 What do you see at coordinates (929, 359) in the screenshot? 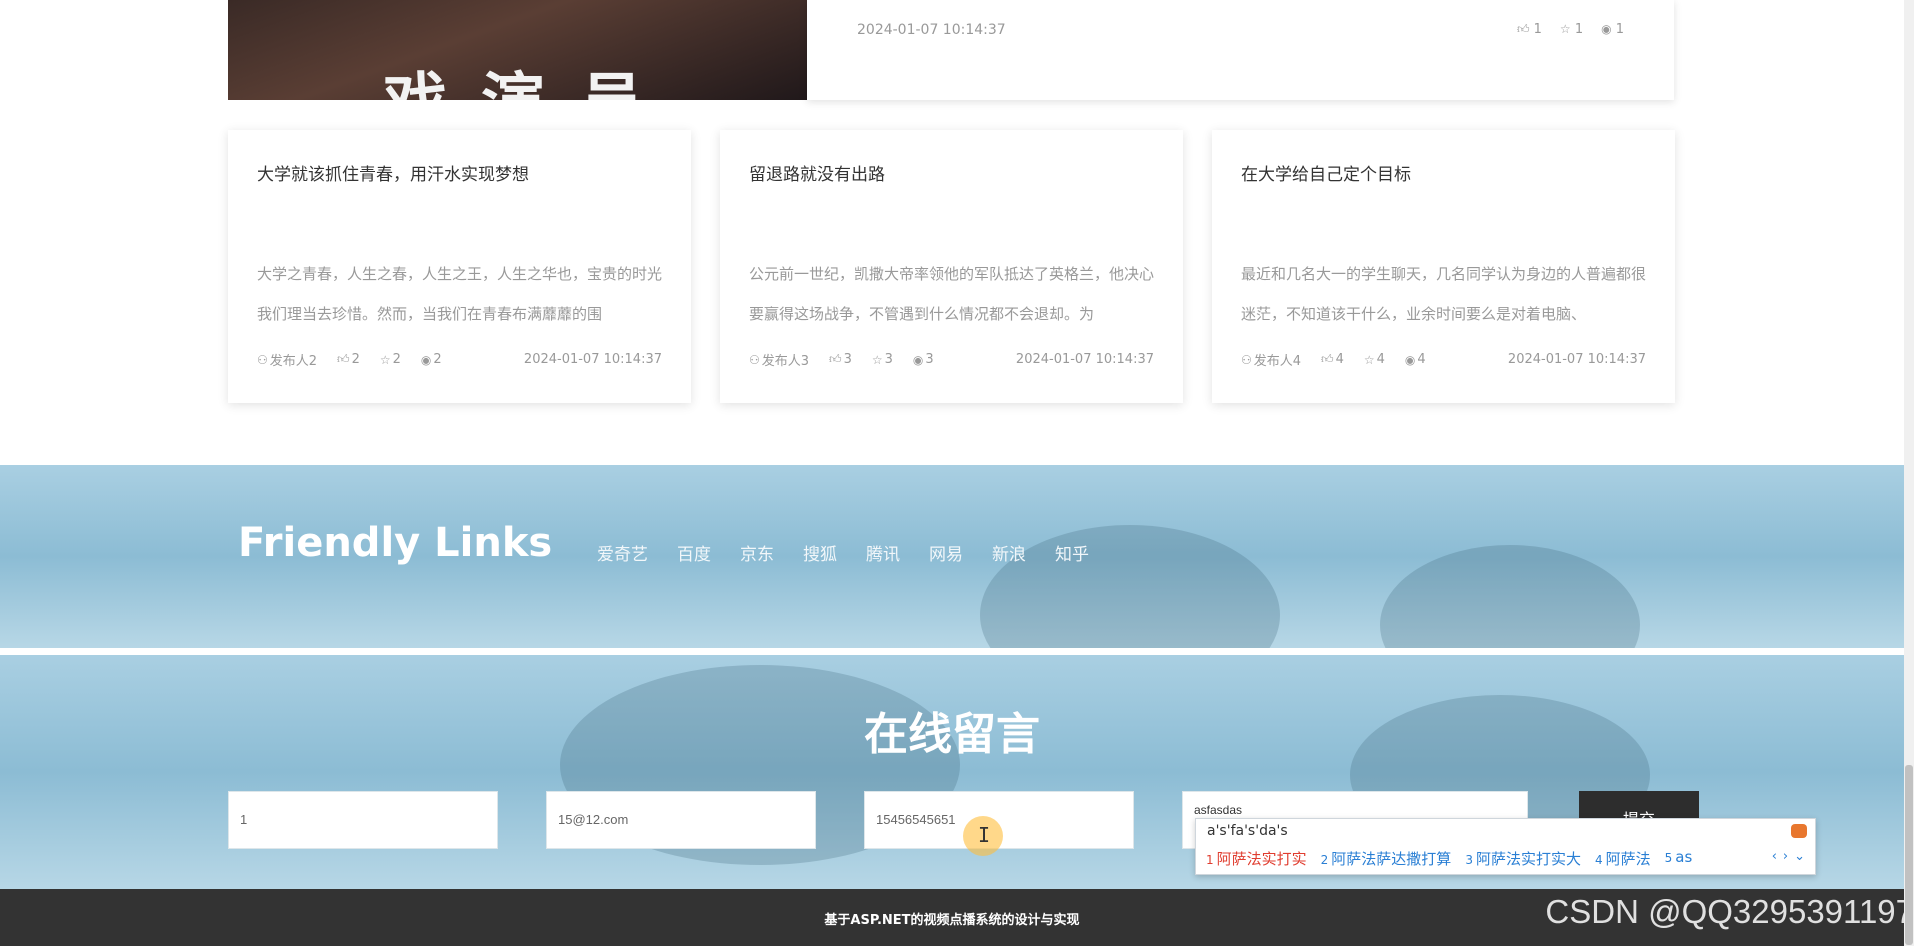
I see `views-count: 3` at bounding box center [929, 359].